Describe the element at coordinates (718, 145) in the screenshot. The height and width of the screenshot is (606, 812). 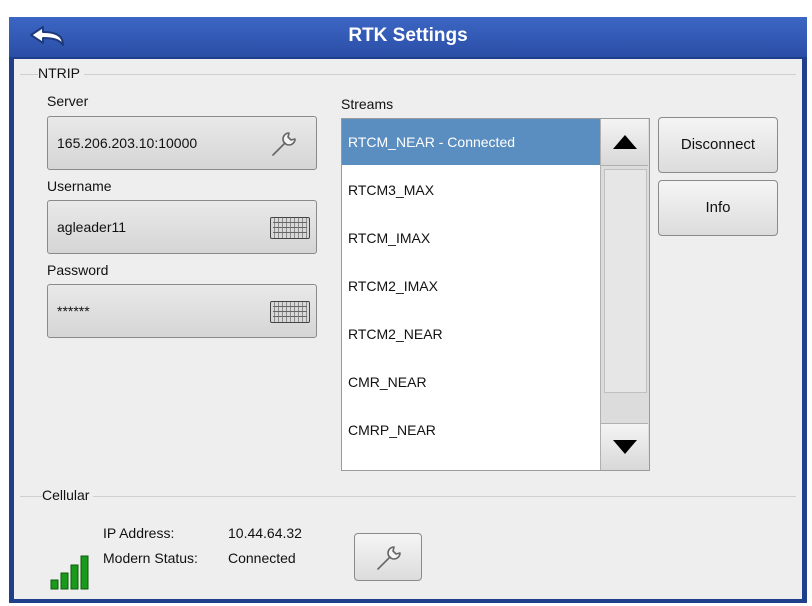
I see `disconnect-button: Disconnect` at that location.